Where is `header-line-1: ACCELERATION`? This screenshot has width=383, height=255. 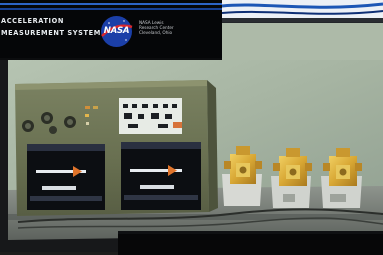 header-line-1: ACCELERATION is located at coordinates (32, 21).